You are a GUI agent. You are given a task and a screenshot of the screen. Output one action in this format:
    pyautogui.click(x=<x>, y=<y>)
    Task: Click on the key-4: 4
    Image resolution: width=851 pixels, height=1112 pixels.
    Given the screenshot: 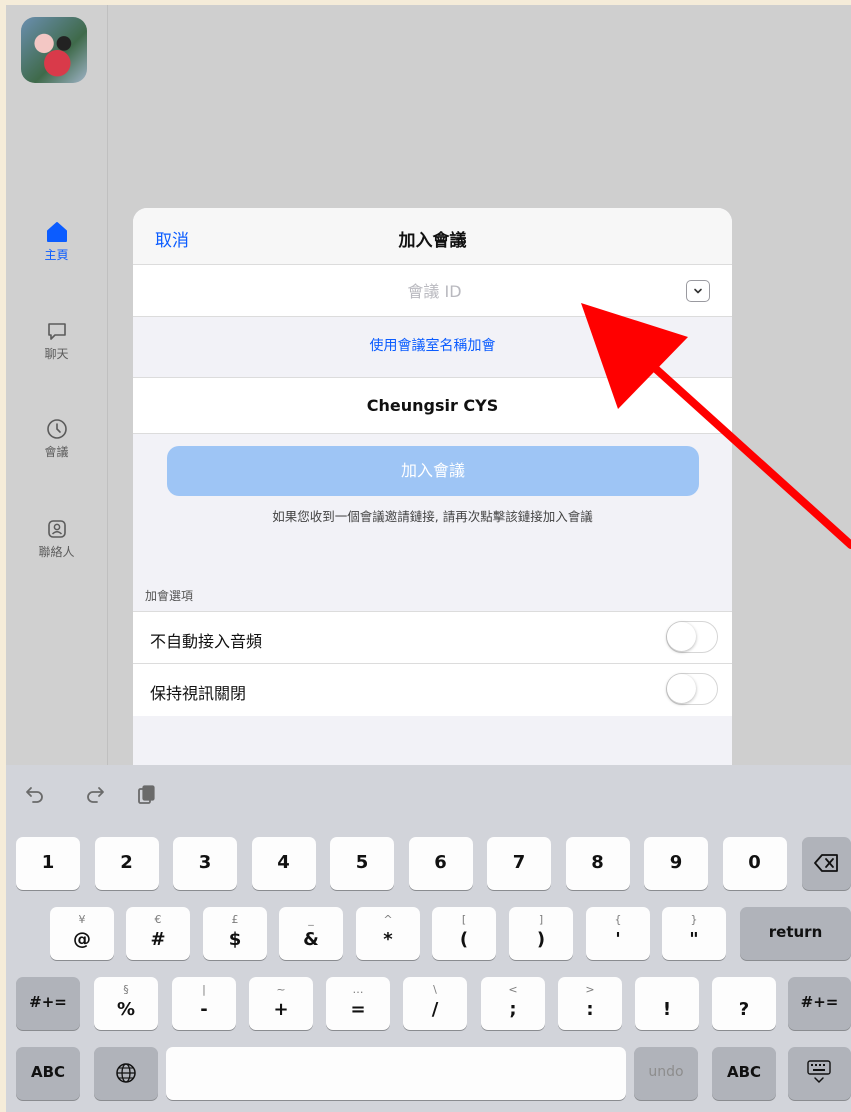 What is the action you would take?
    pyautogui.click(x=283, y=863)
    